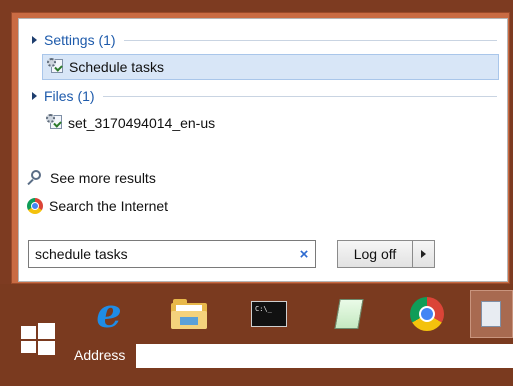 Image resolution: width=513 pixels, height=386 pixels. What do you see at coordinates (109, 206) in the screenshot?
I see `search-internet-label: Search the Internet` at bounding box center [109, 206].